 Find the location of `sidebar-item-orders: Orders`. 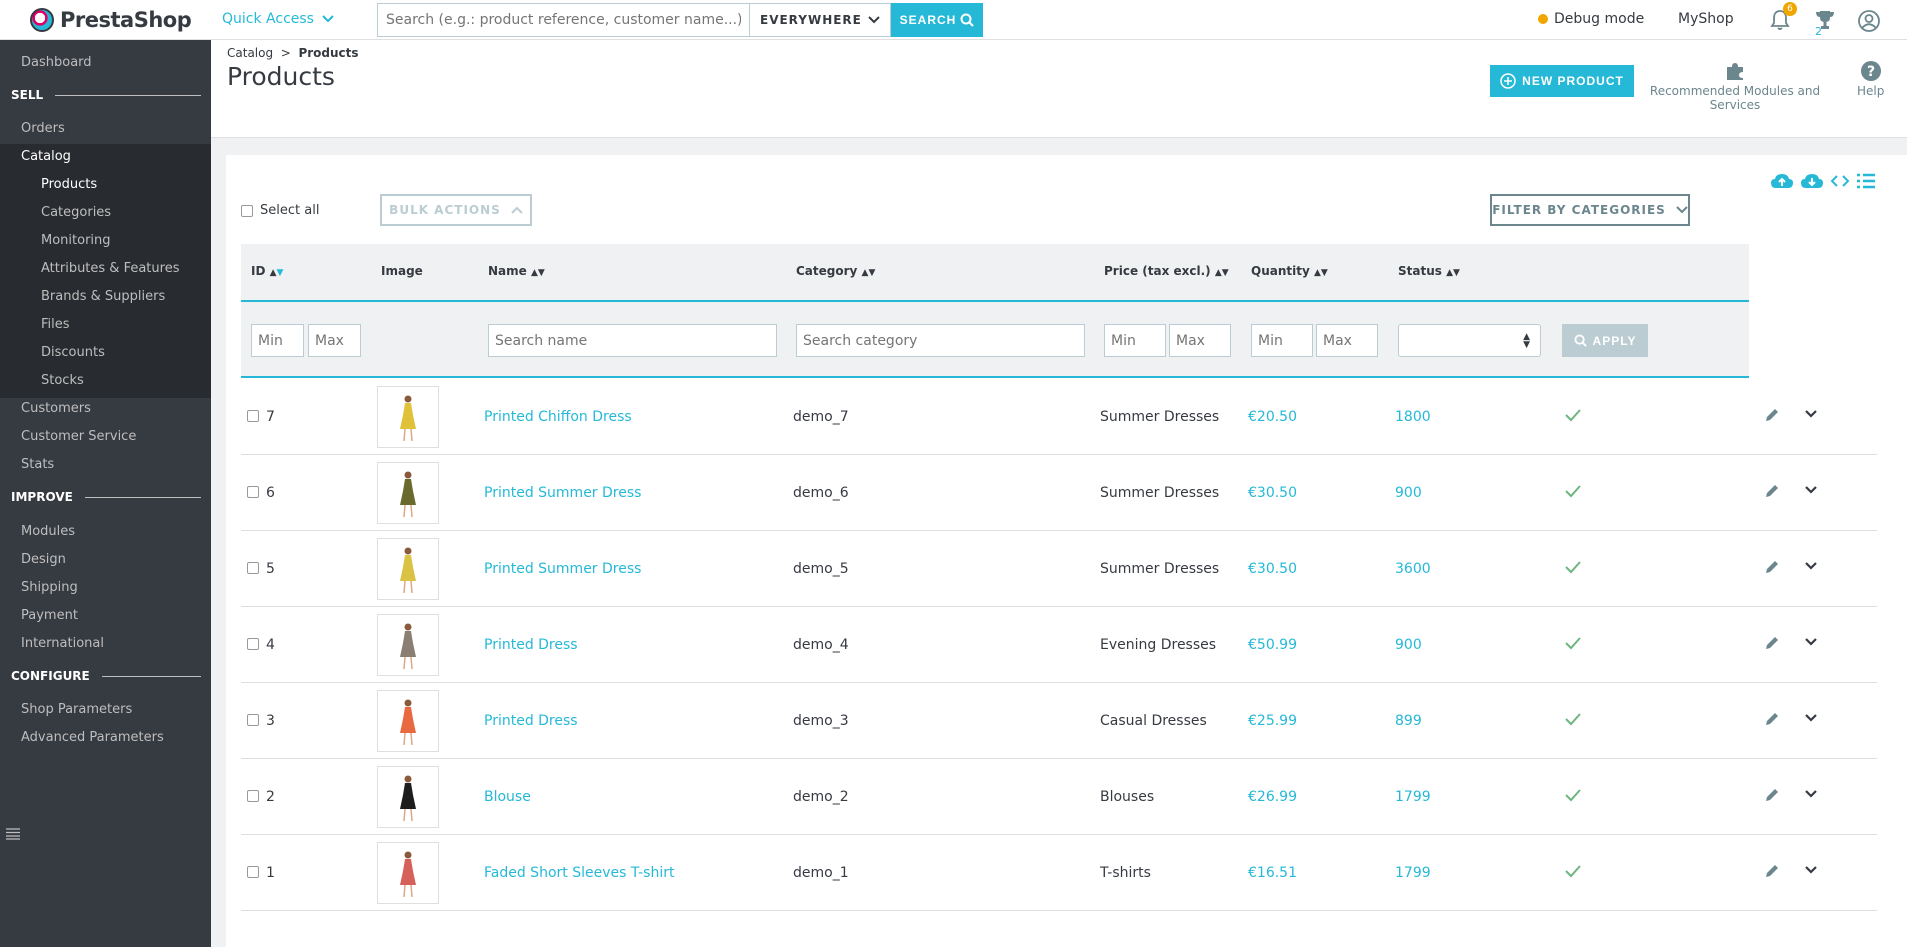

sidebar-item-orders: Orders is located at coordinates (43, 128).